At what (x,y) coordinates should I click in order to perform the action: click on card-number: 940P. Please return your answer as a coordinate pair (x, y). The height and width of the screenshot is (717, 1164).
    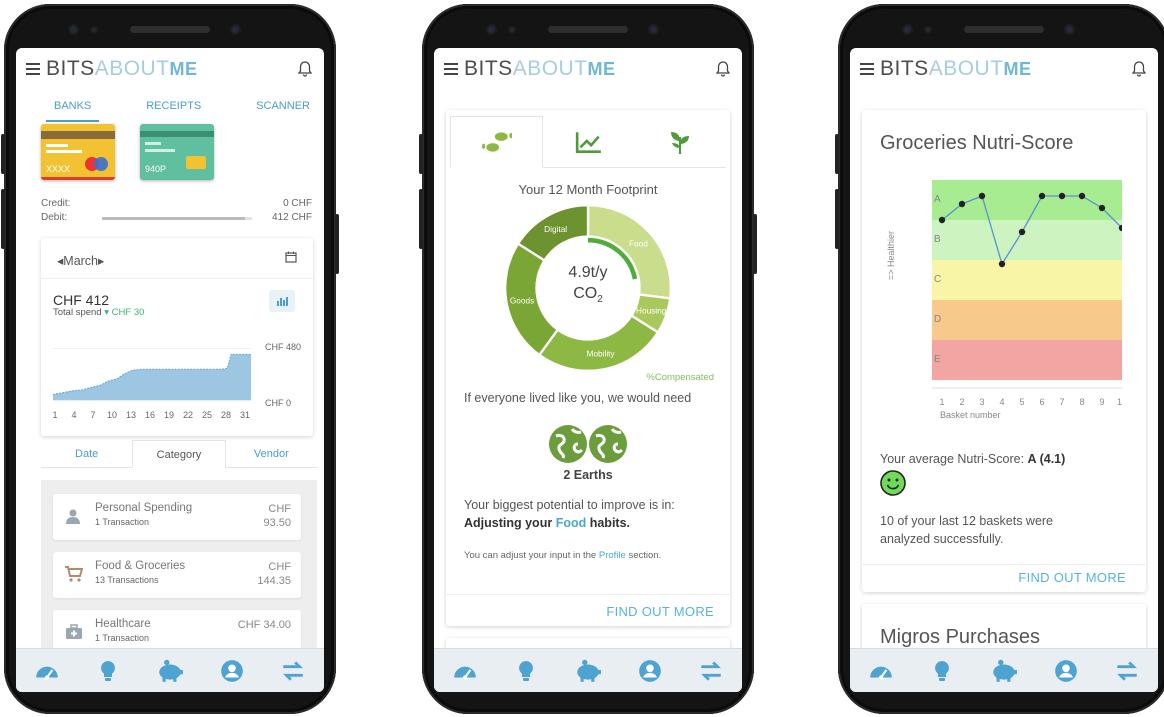
    Looking at the image, I should click on (156, 169).